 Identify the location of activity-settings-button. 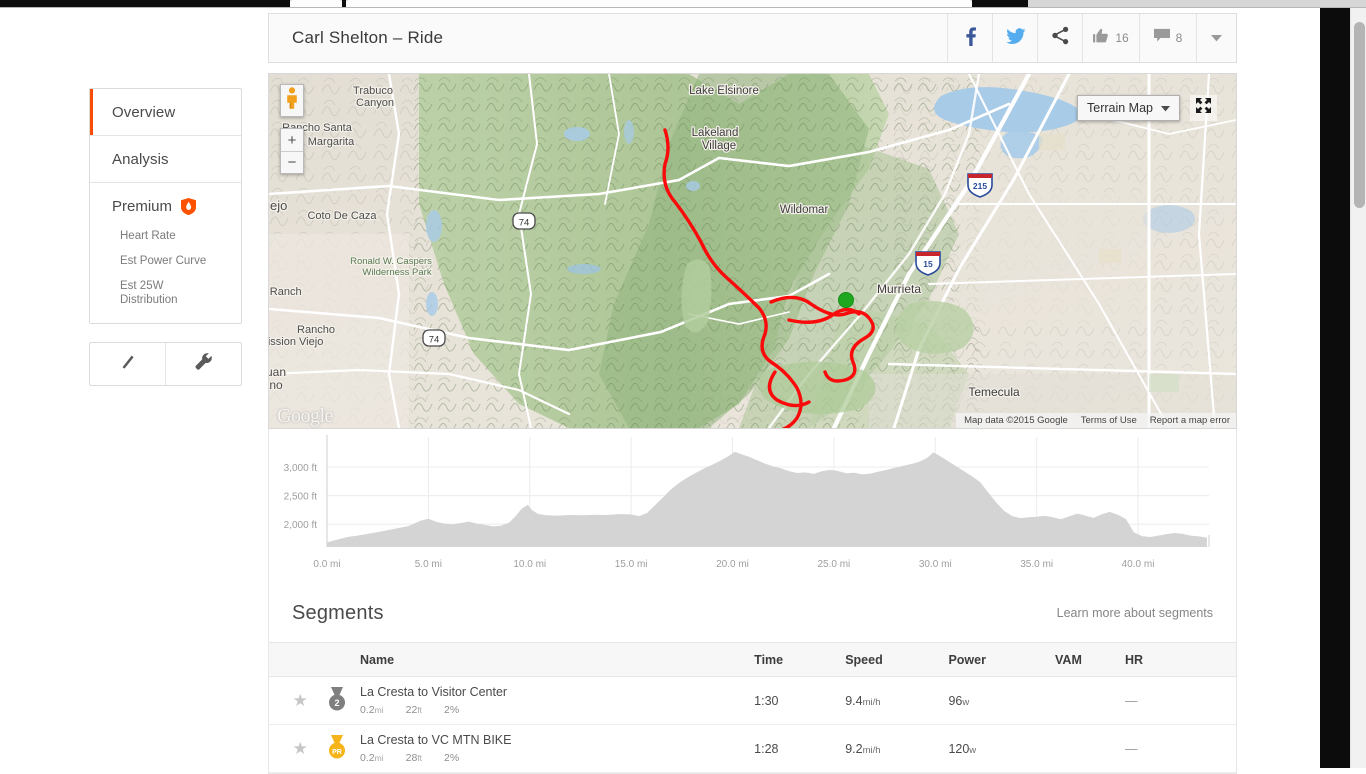
(203, 364).